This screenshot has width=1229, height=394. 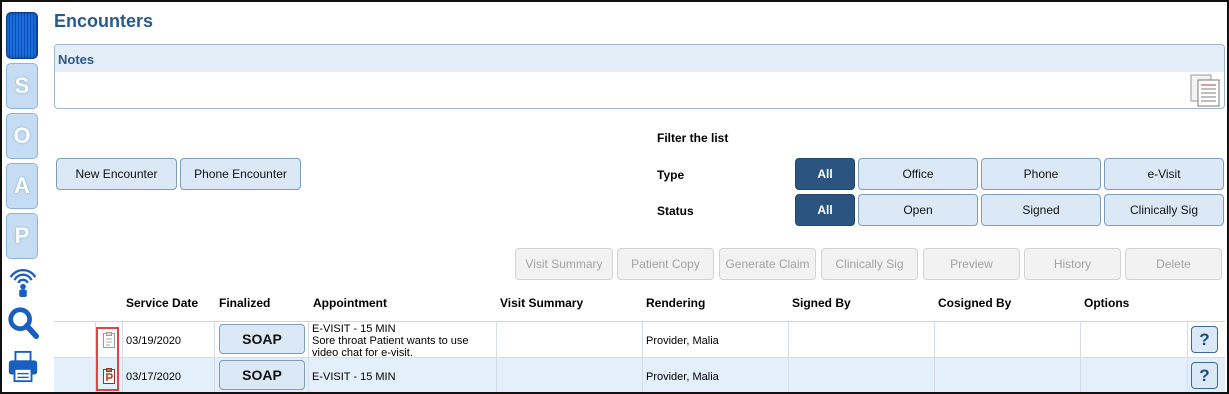 I want to click on preliminary-document-icon, so click(x=109, y=376).